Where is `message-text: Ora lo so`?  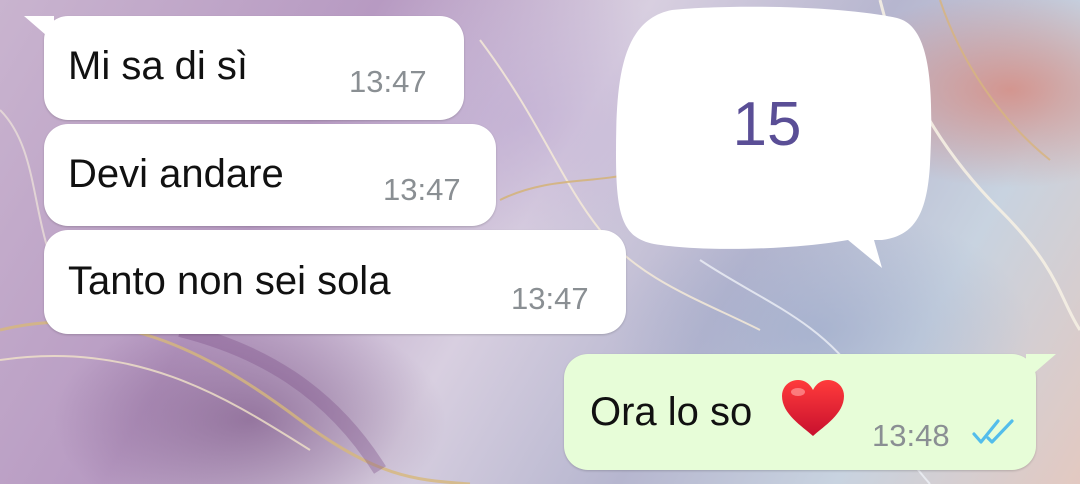 message-text: Ora lo so is located at coordinates (671, 412).